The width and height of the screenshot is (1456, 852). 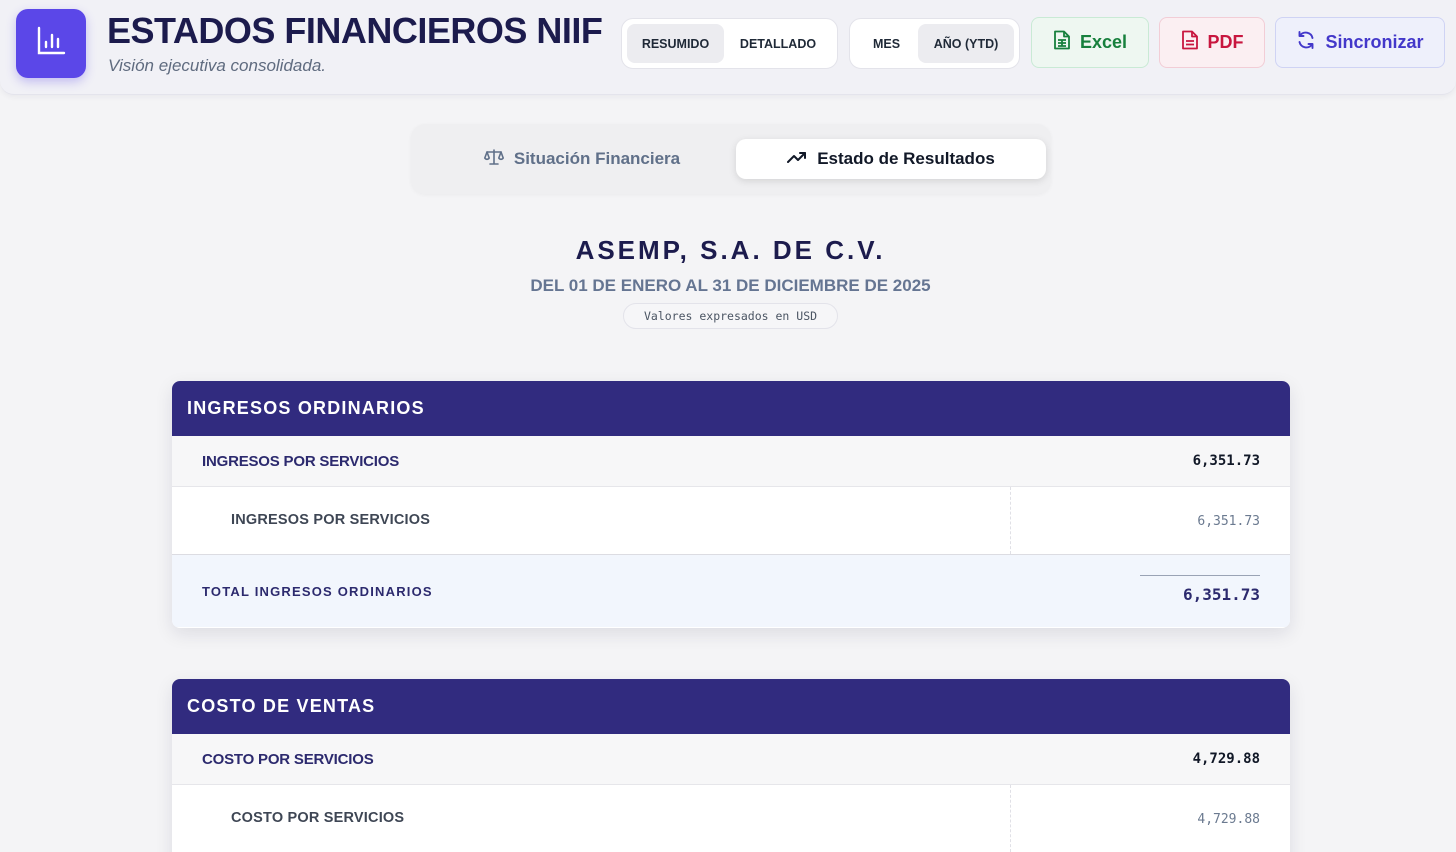 I want to click on app-logo, so click(x=51, y=43).